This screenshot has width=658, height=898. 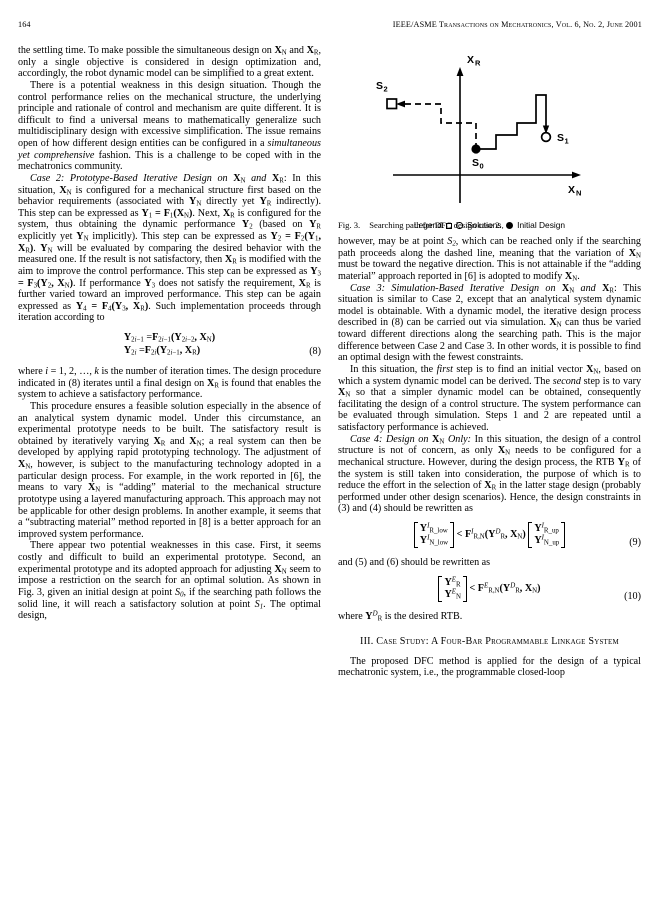 I want to click on equation-10-lines: YER YEN < FER,N(YDR, XN), so click(x=489, y=588).